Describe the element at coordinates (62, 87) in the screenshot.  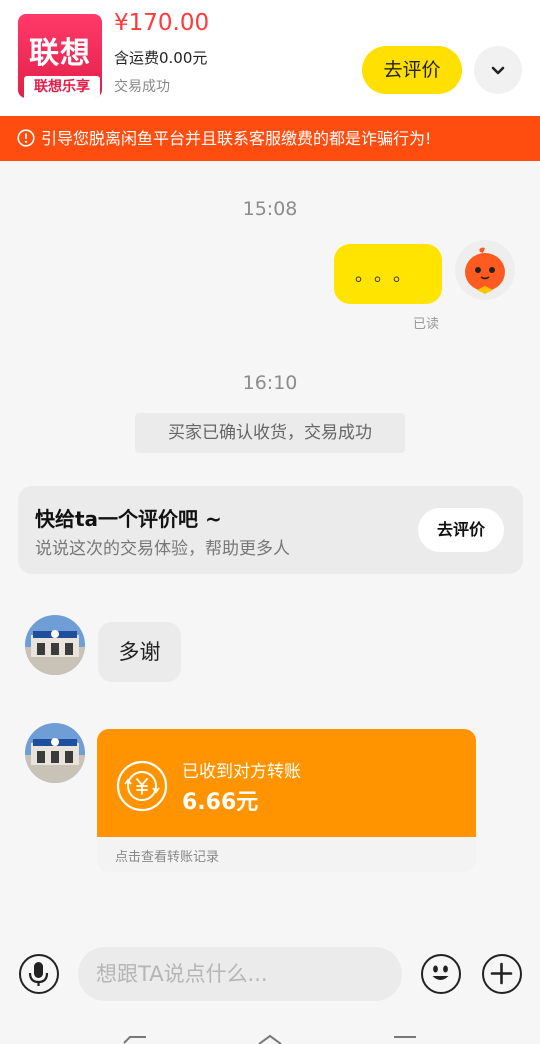
I see `product-logo-subtext: 联想乐享` at that location.